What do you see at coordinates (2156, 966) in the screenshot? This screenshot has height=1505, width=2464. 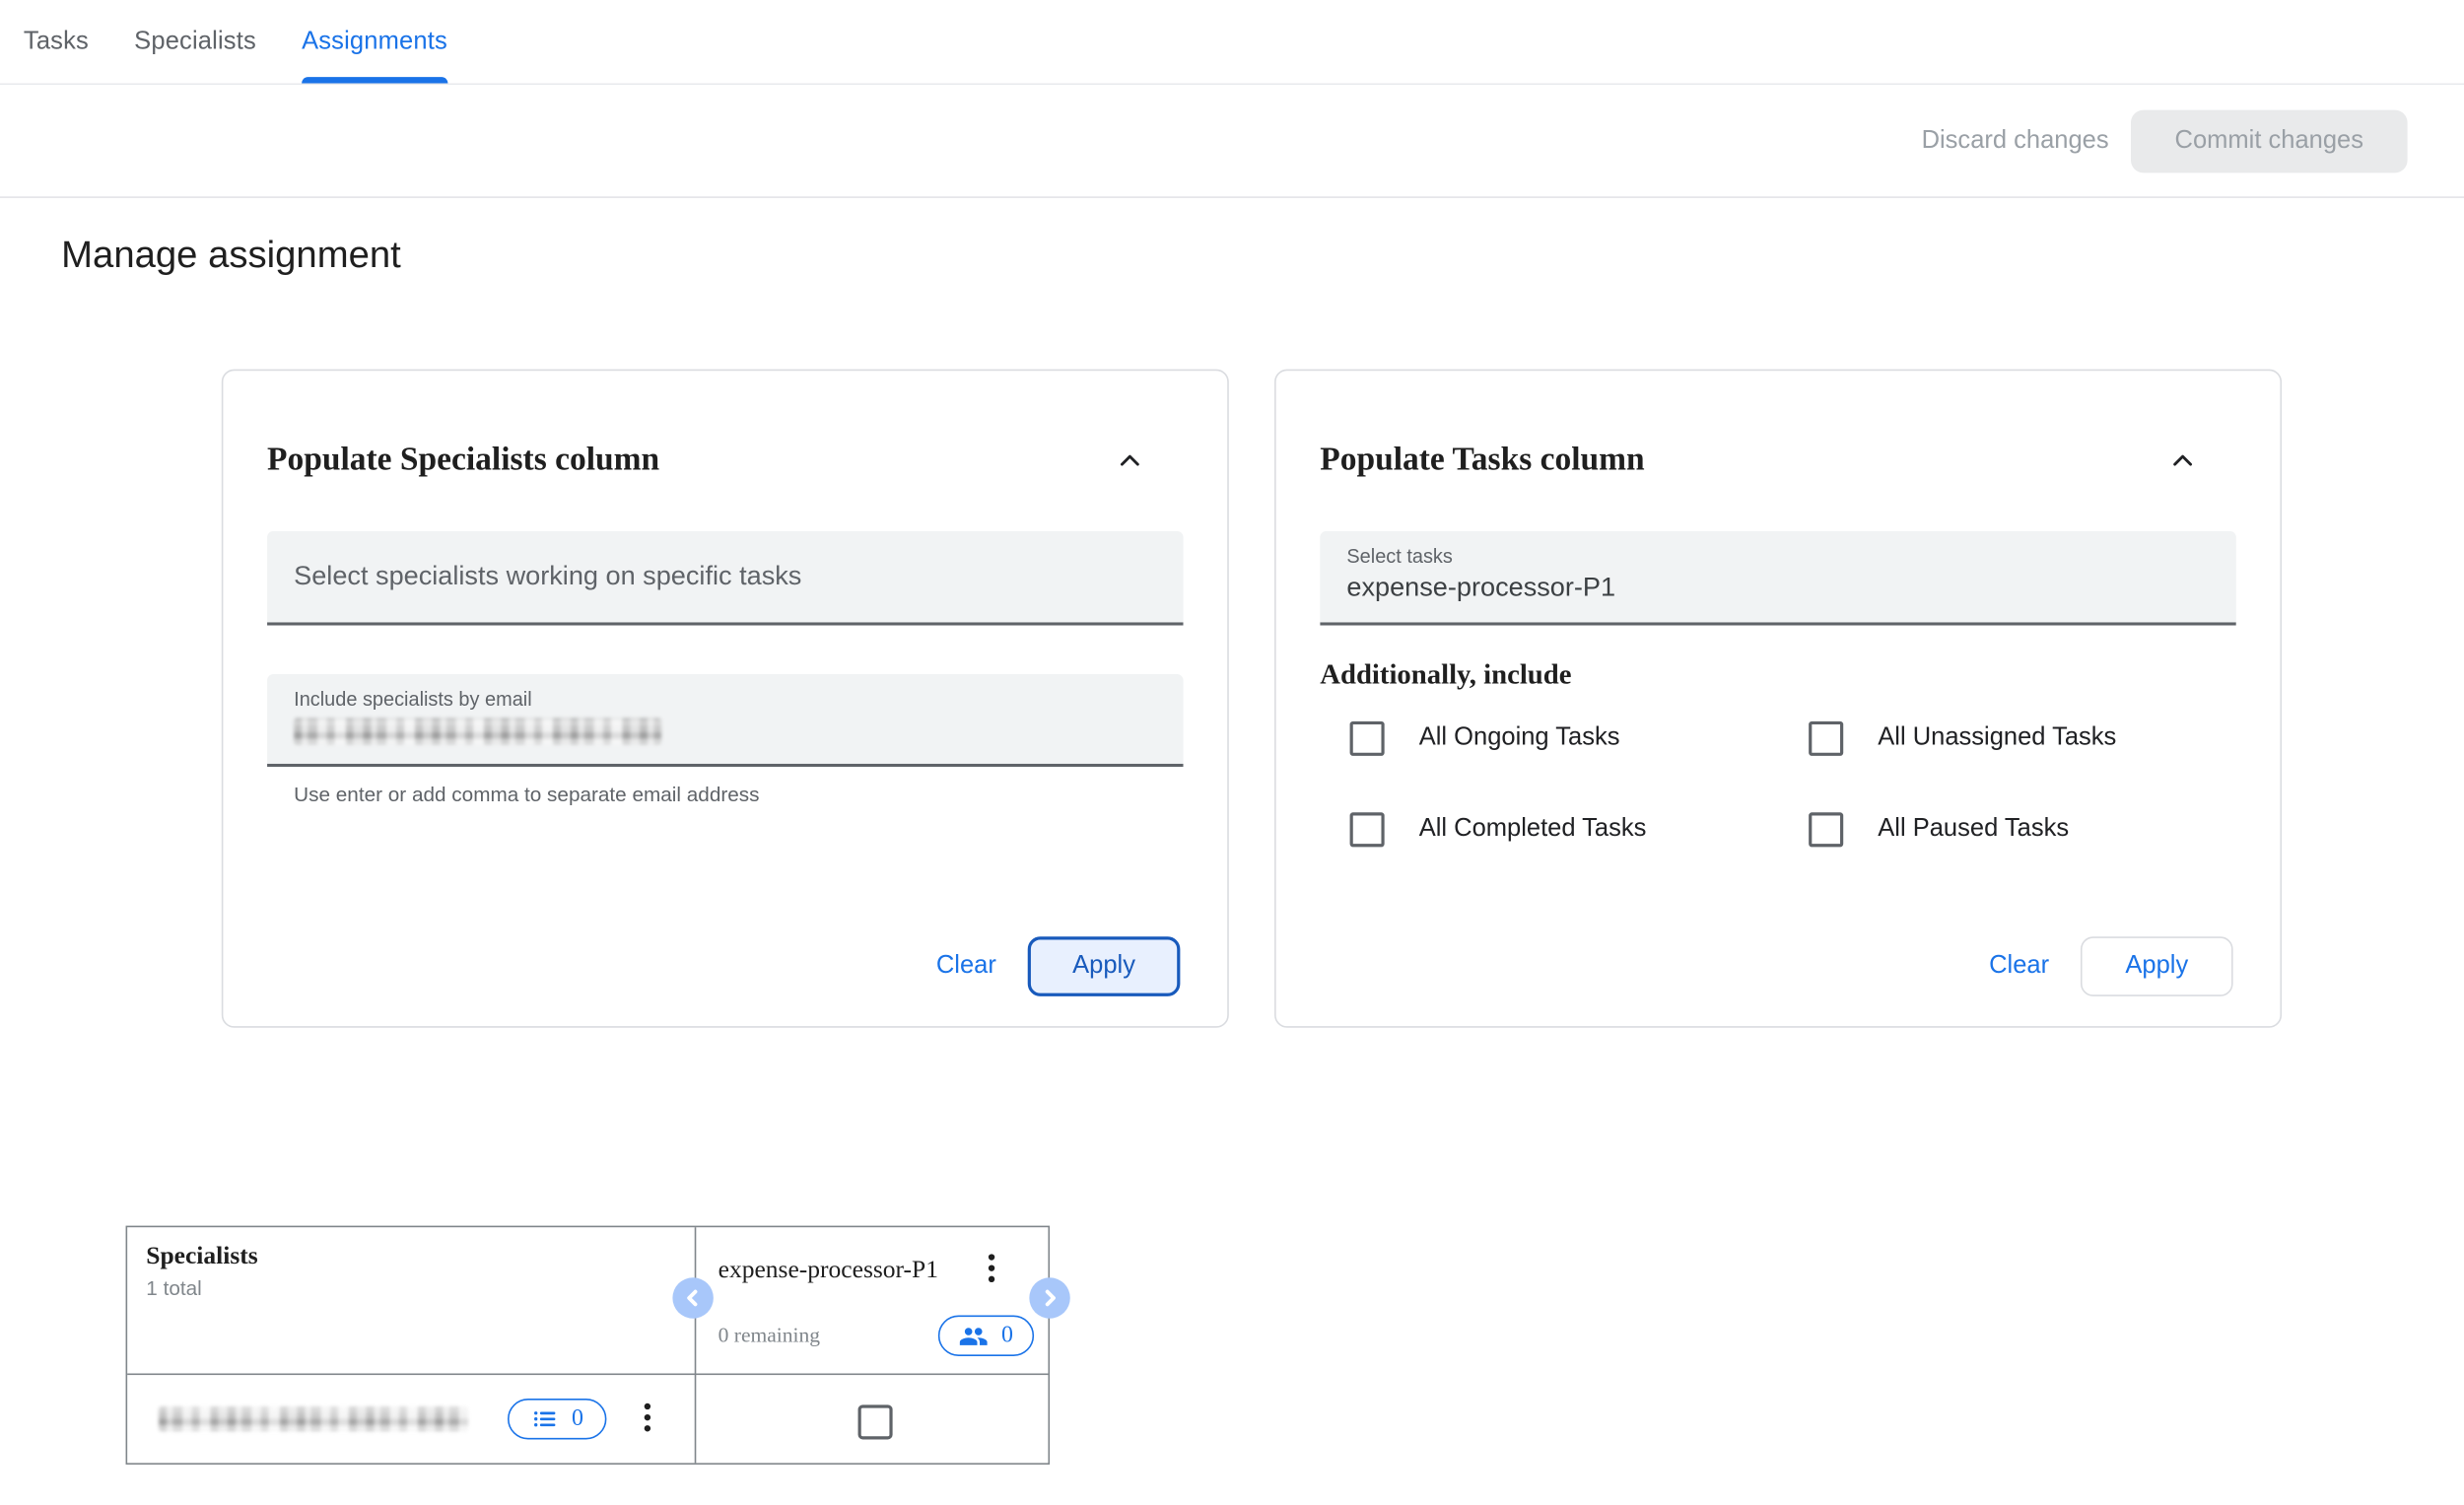 I see `tasks-apply-button: Apply` at bounding box center [2156, 966].